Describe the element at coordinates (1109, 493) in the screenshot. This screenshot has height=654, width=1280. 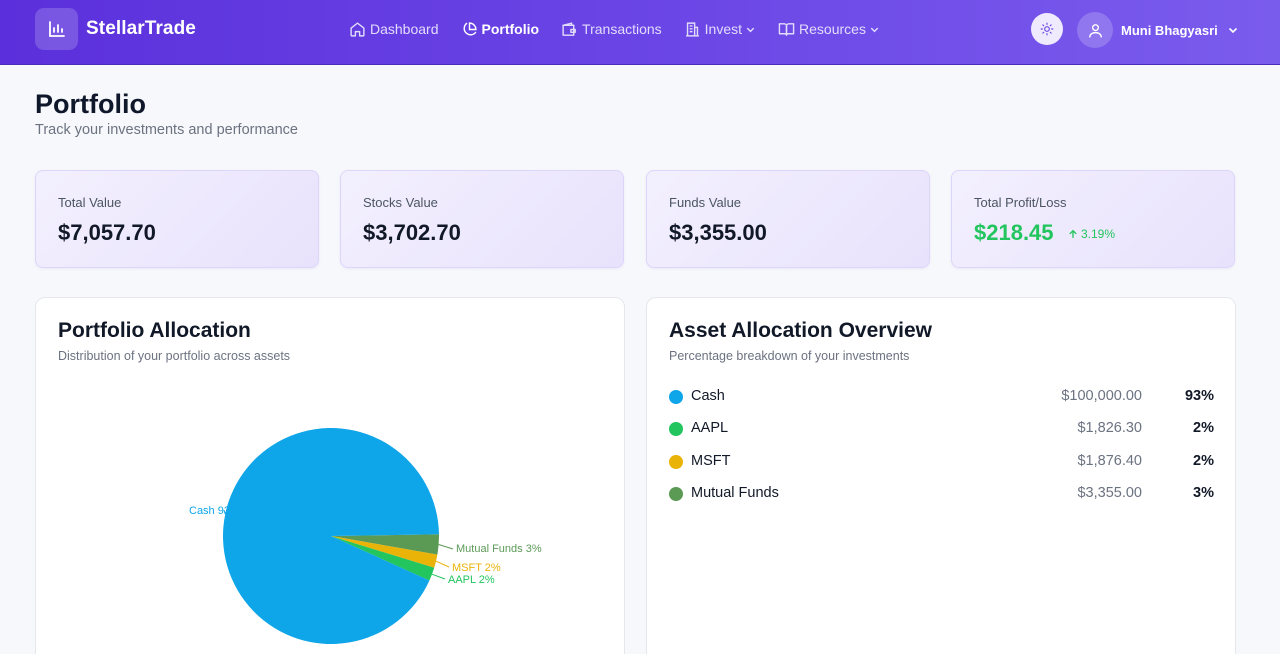
I see `asset-amount: $3,355.00` at that location.